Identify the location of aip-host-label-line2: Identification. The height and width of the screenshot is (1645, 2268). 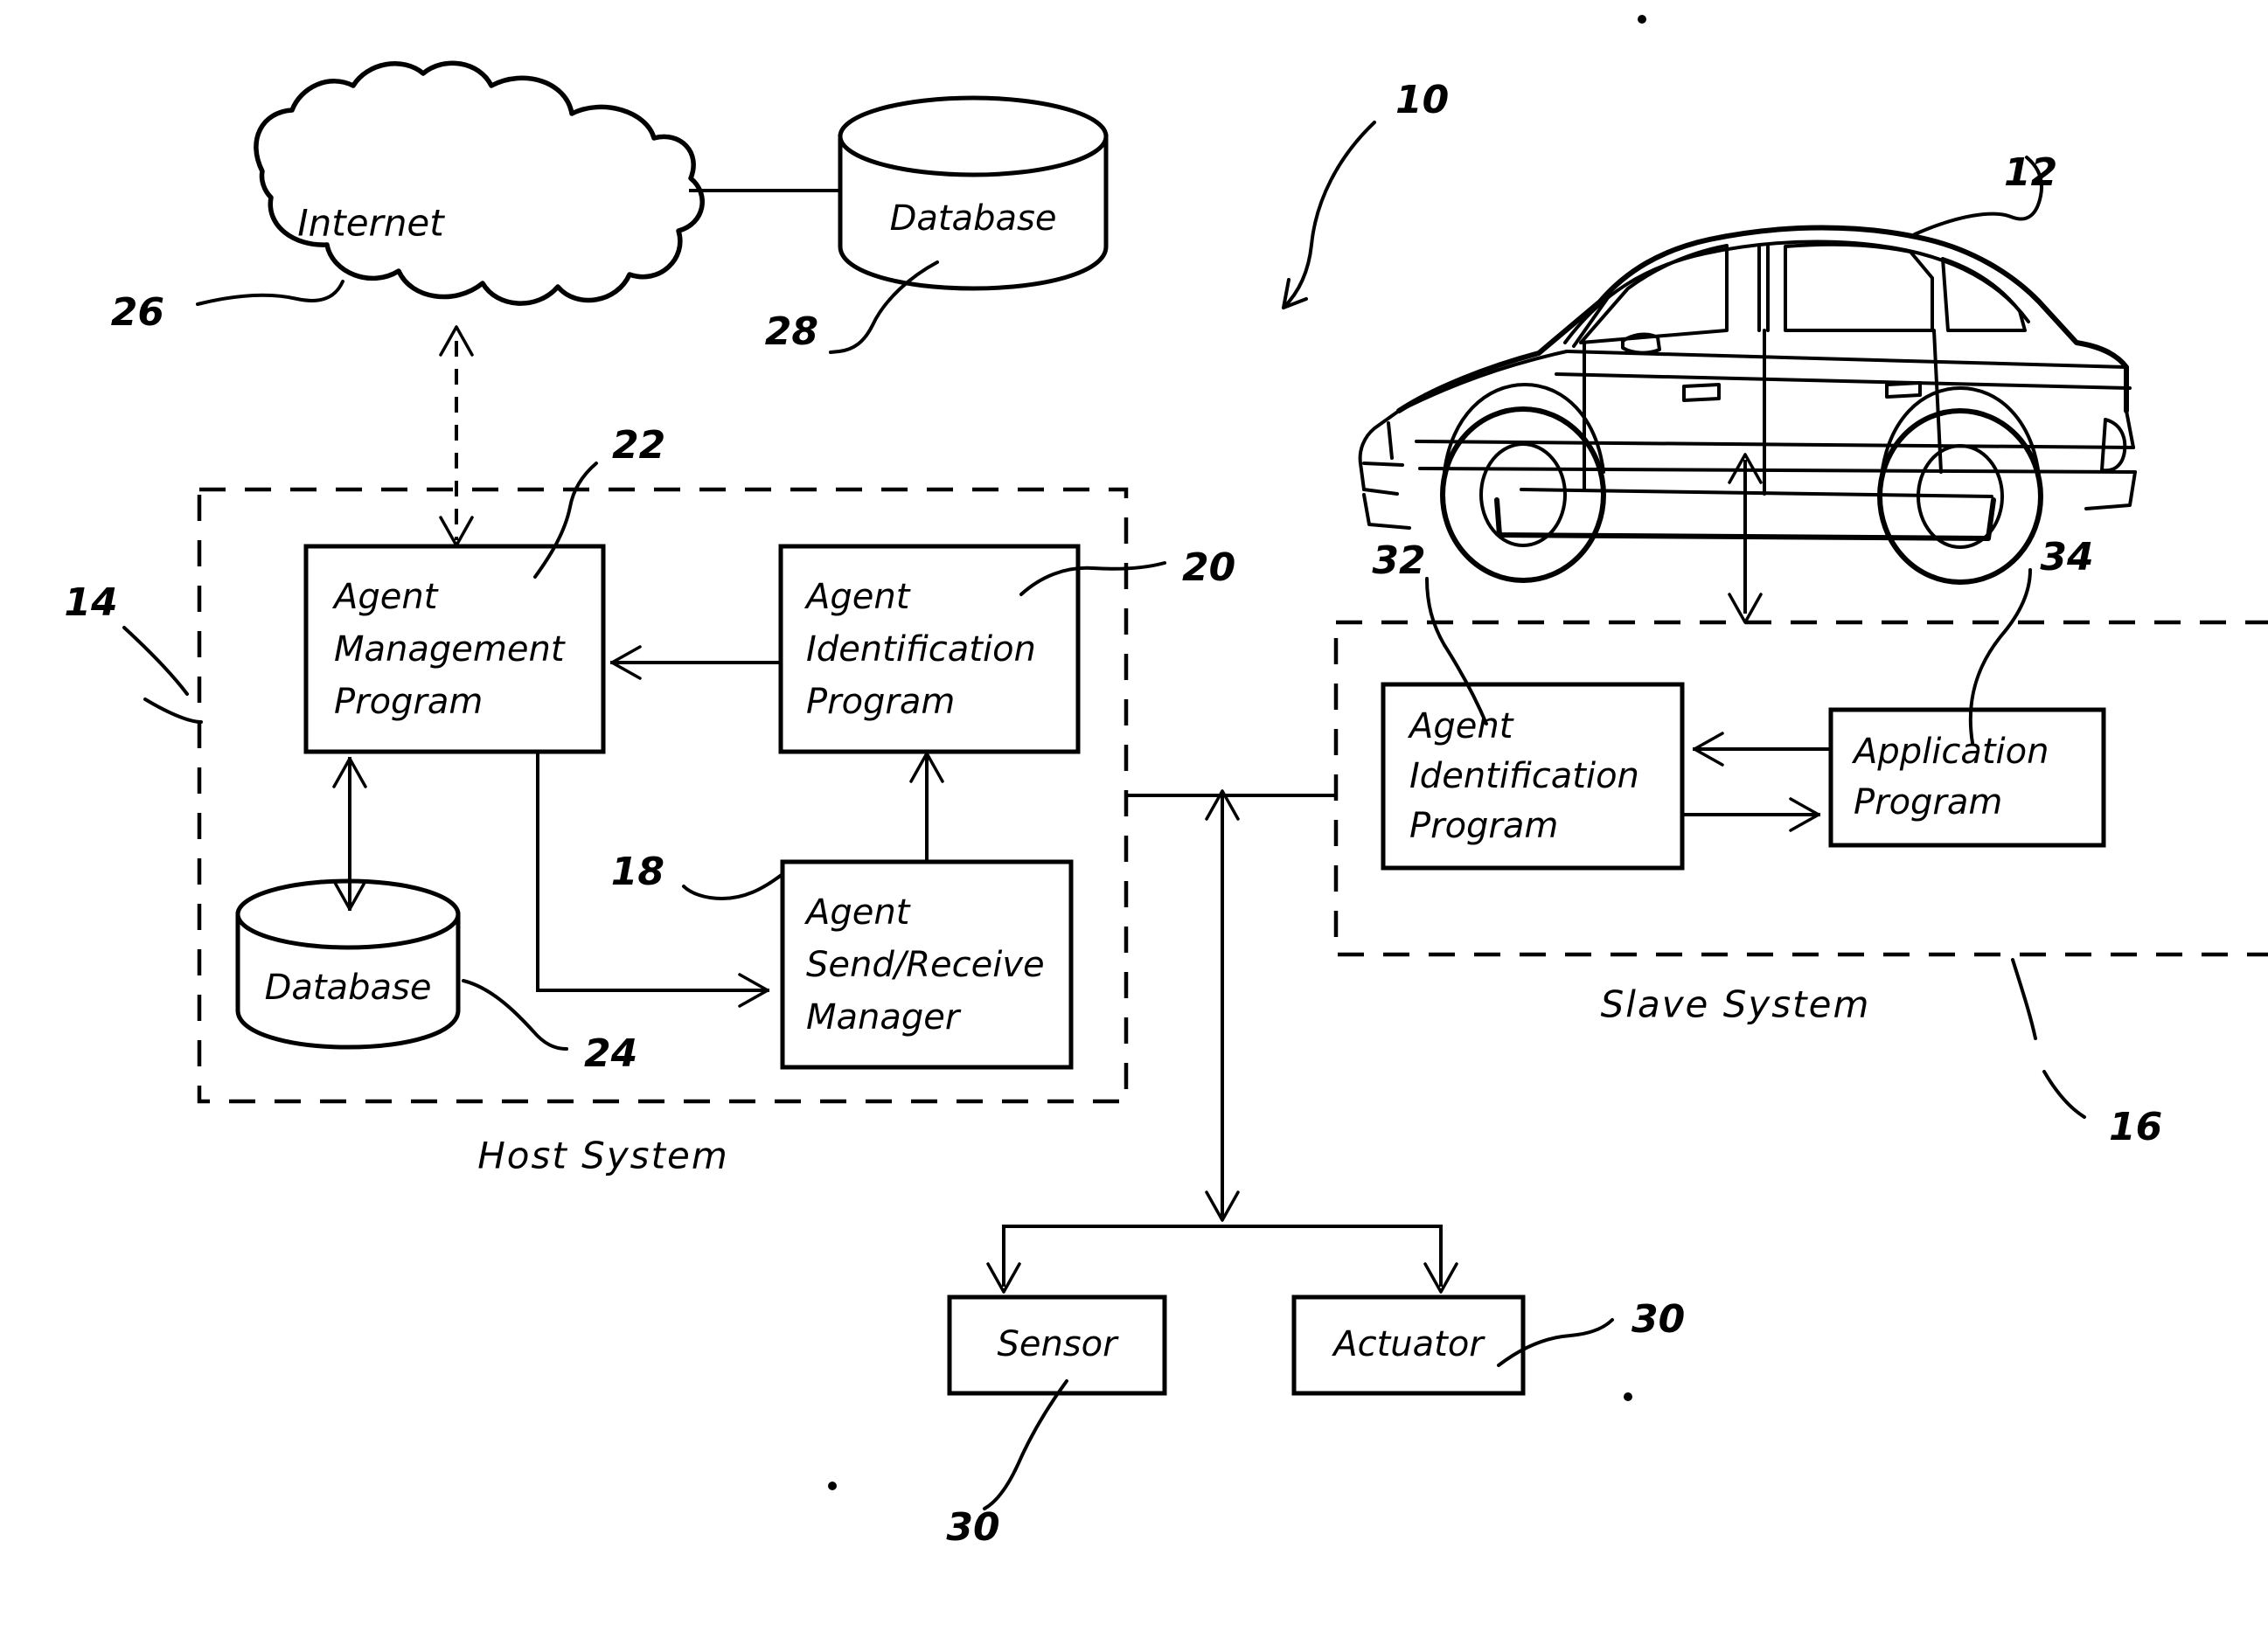
(921, 649).